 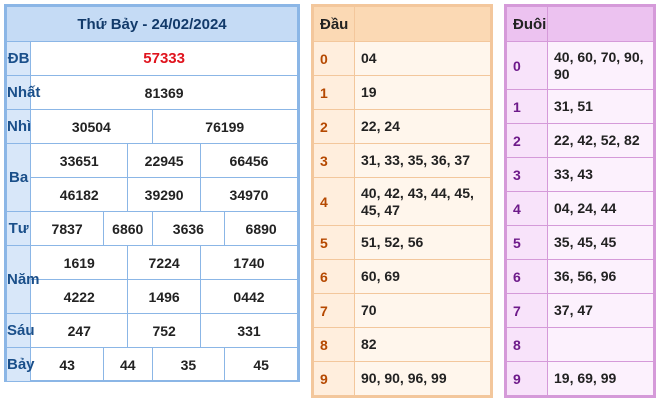 What do you see at coordinates (600, 24) in the screenshot?
I see `tail-header-values` at bounding box center [600, 24].